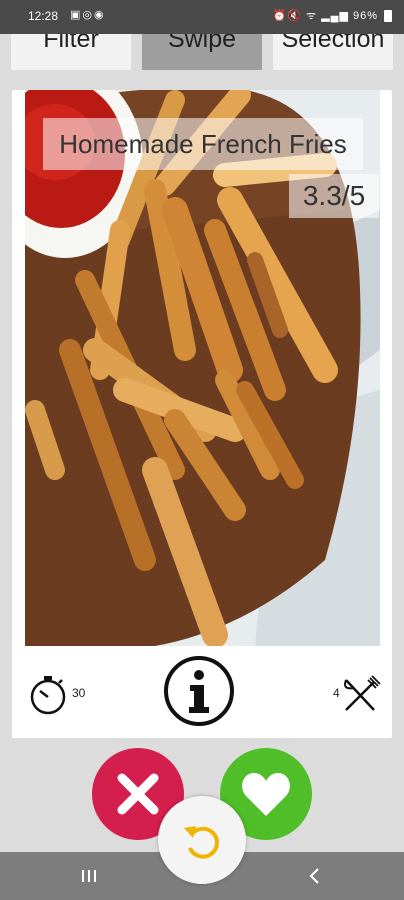 The height and width of the screenshot is (900, 404). I want to click on cook-time: 30, so click(79, 693).